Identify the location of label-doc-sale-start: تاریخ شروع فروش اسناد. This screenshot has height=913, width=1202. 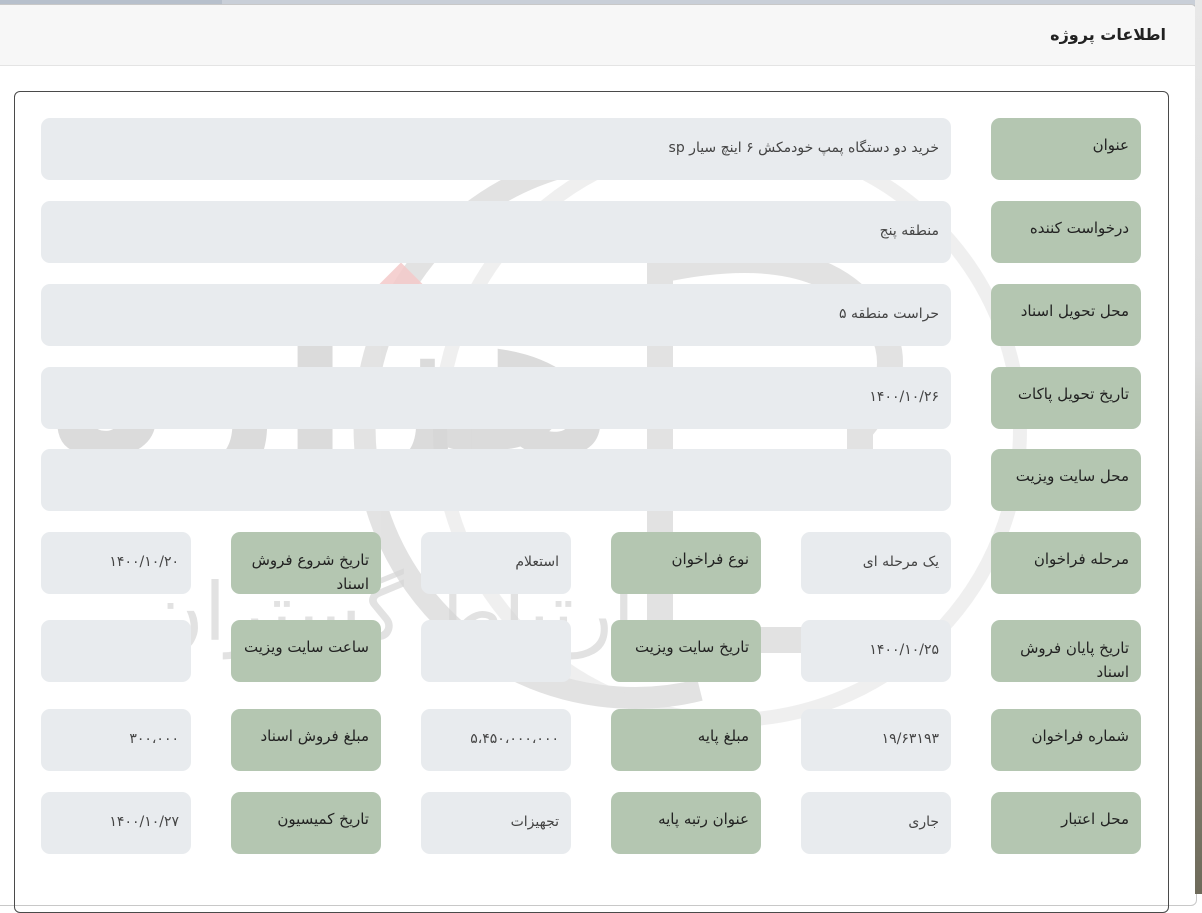
(306, 563).